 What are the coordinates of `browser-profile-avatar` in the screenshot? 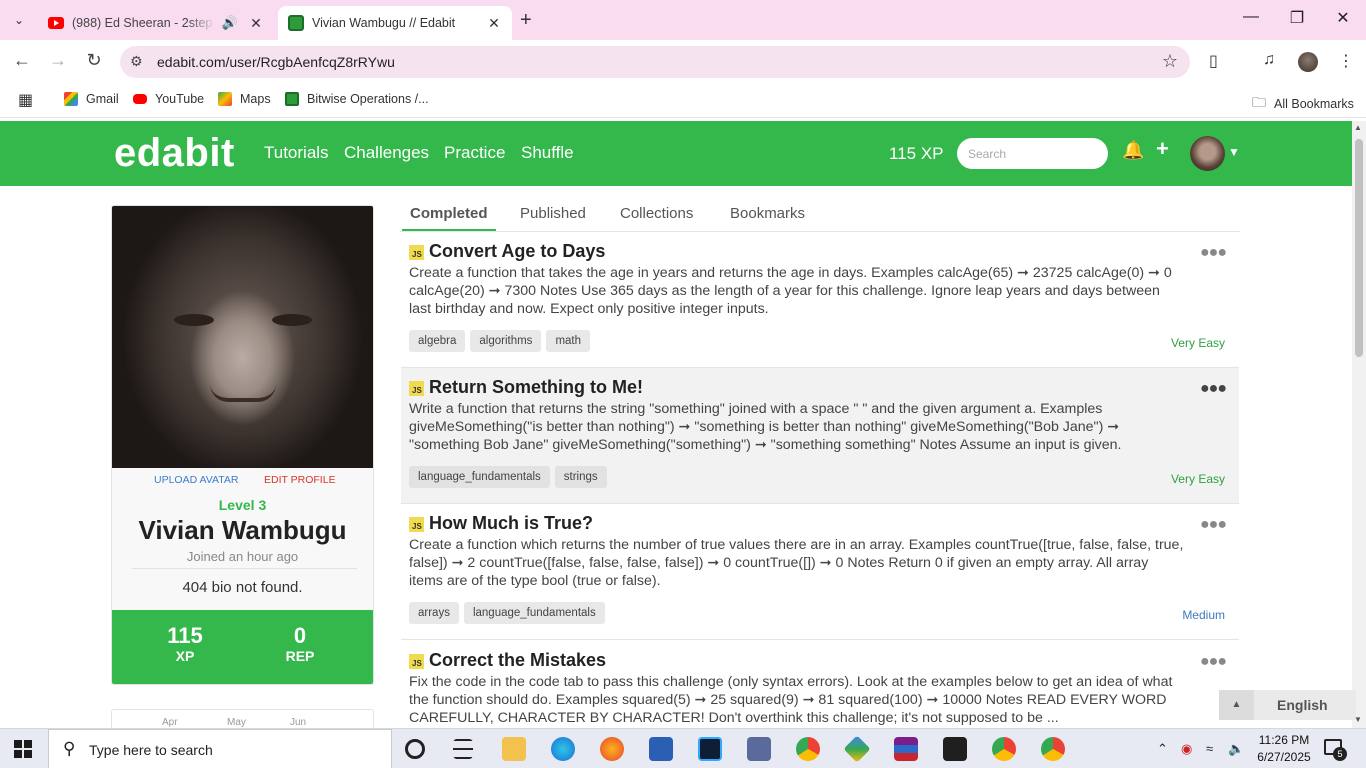 It's located at (1308, 62).